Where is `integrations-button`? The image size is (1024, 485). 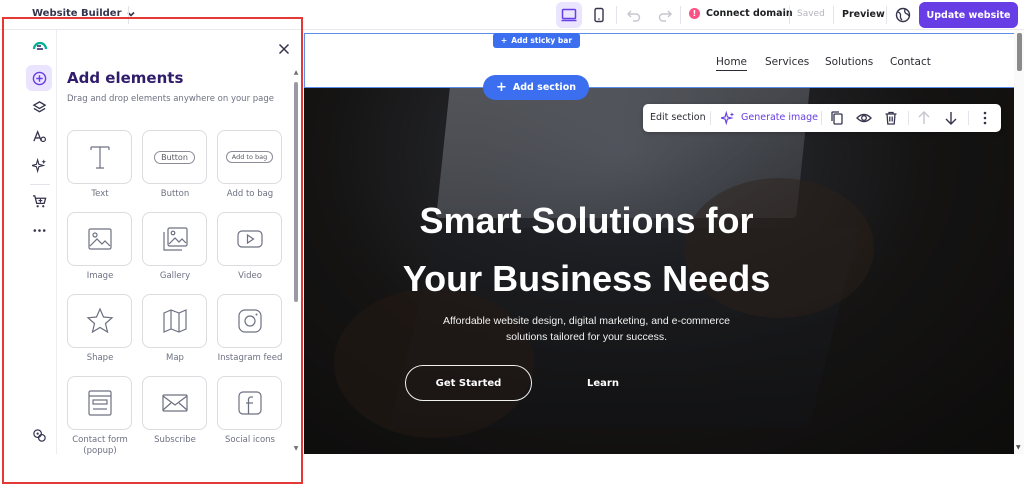
integrations-button is located at coordinates (39, 435).